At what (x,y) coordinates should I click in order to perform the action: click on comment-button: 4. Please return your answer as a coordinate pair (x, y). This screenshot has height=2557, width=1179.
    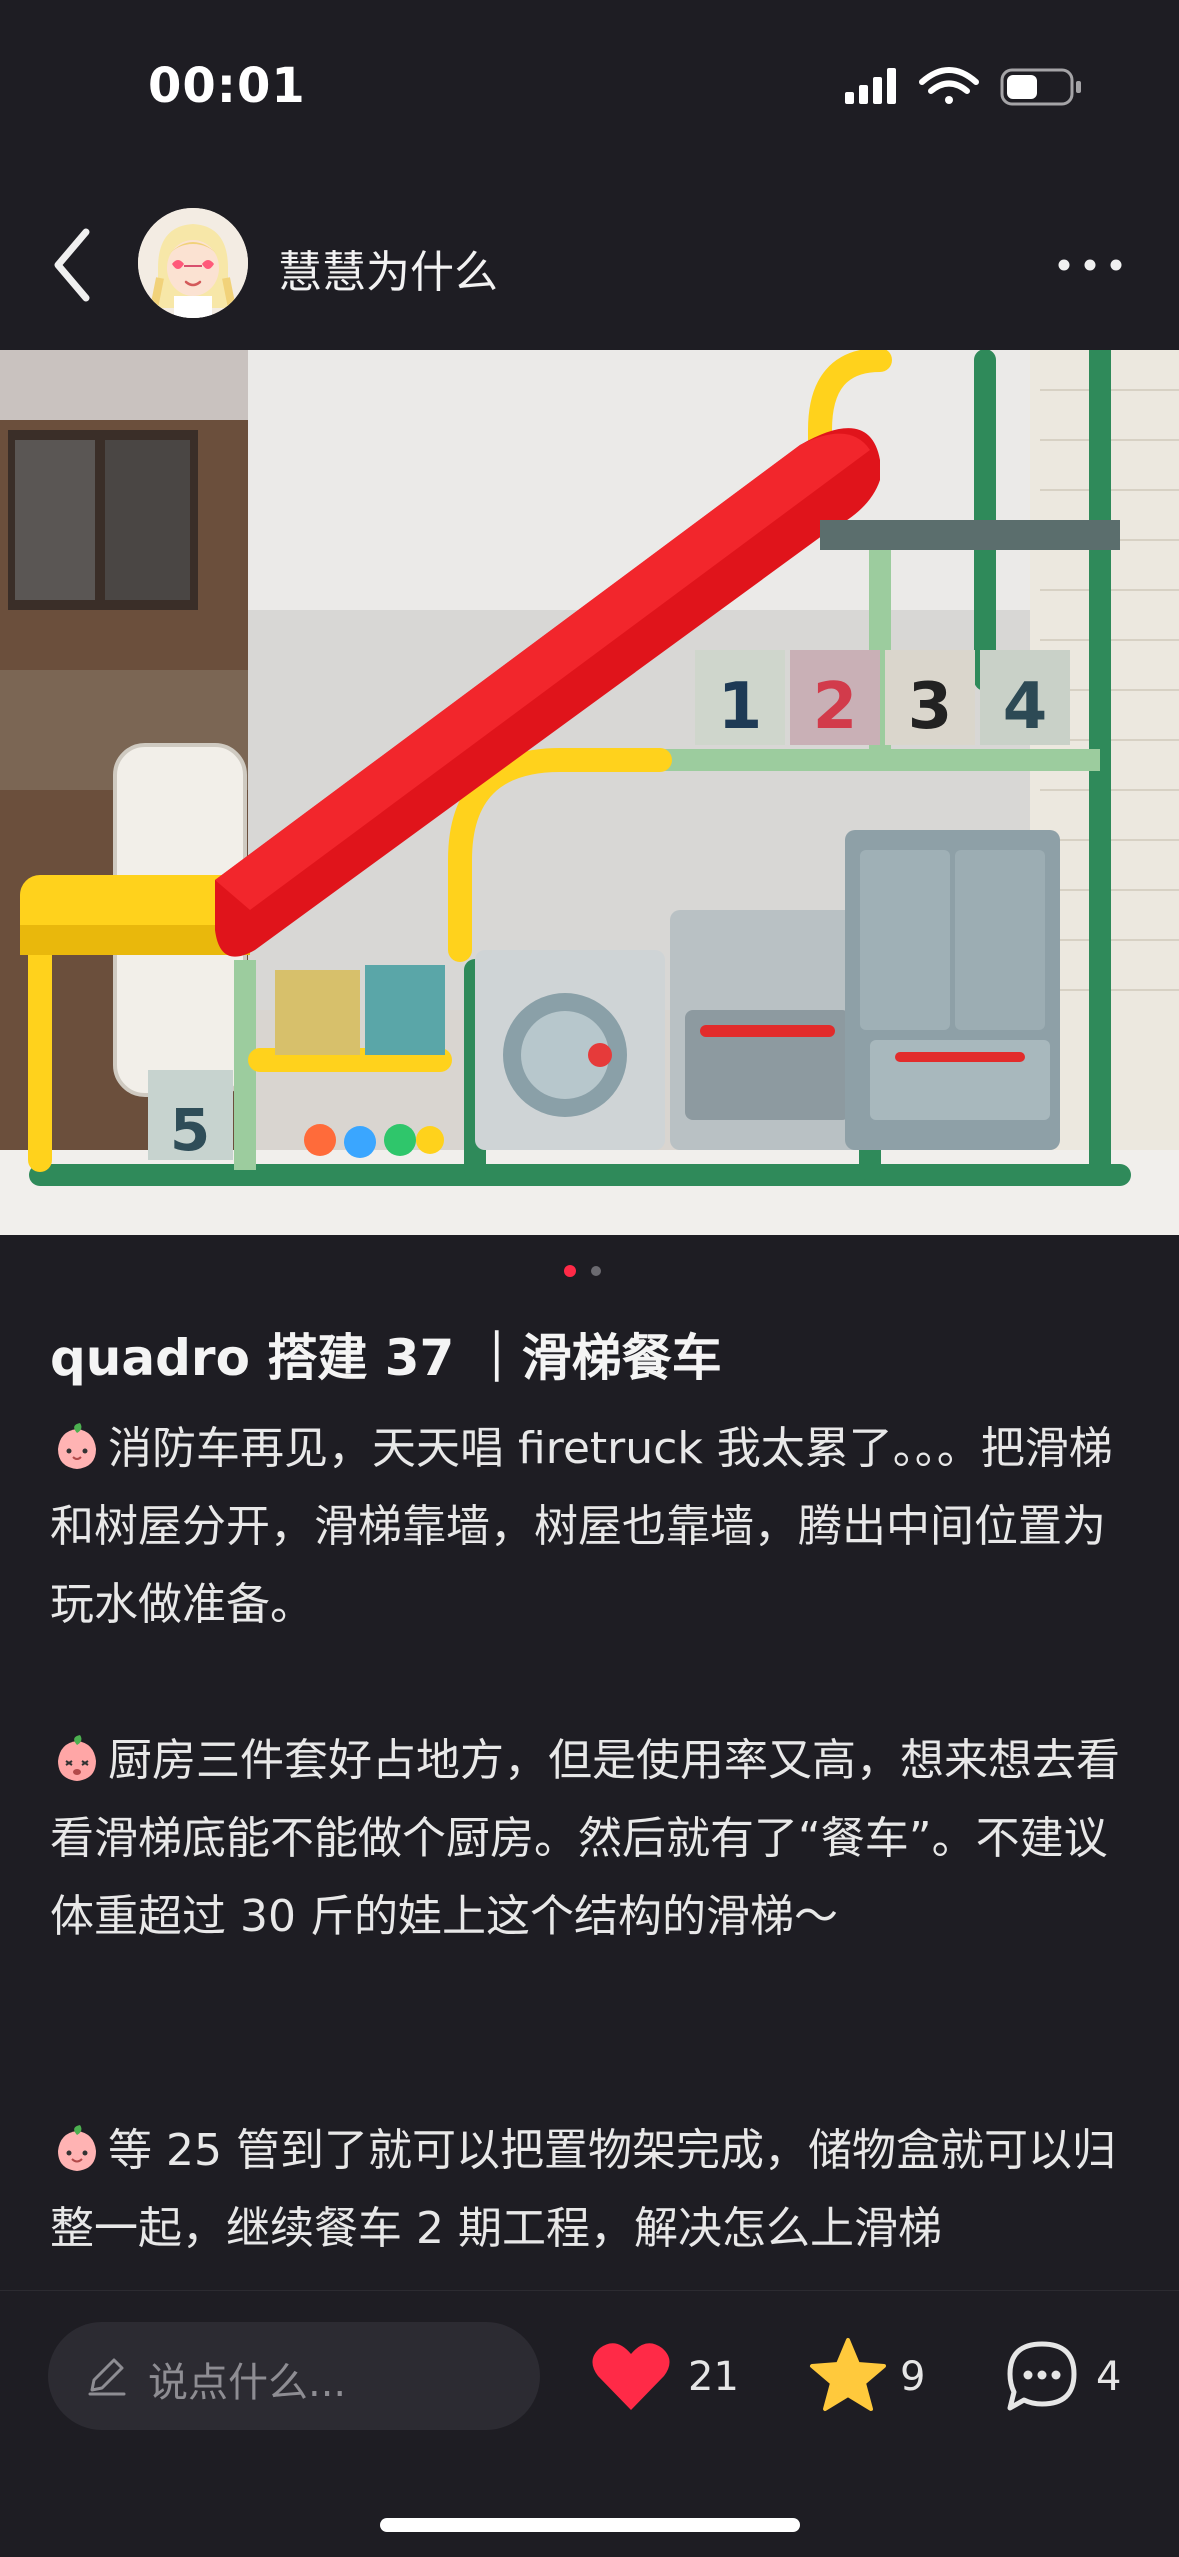
    Looking at the image, I should click on (1069, 2376).